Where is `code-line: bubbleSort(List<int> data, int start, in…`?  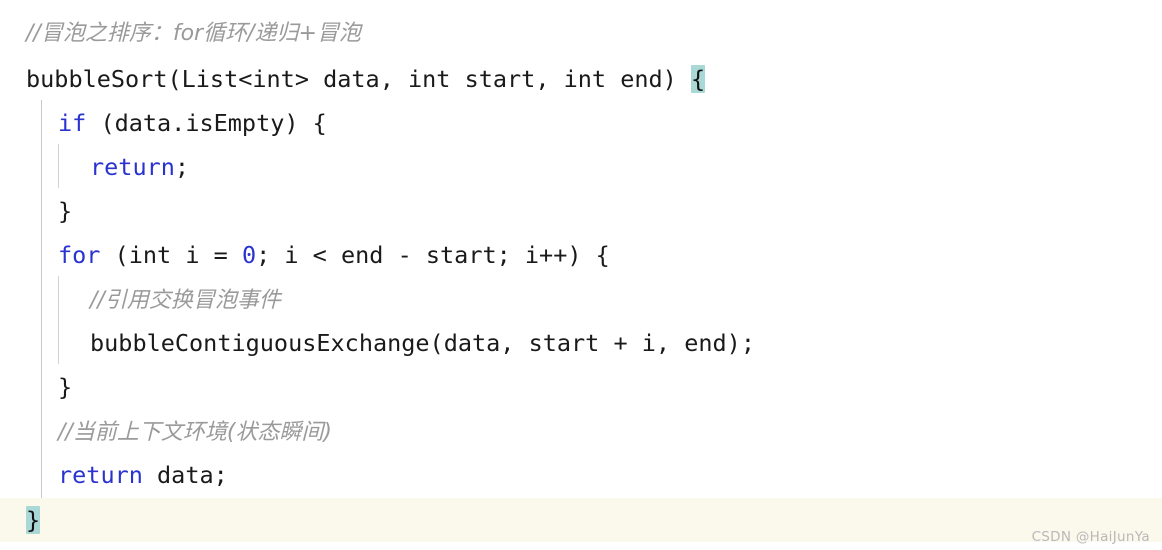
code-line: bubbleSort(List<int> data, int start, in… is located at coordinates (581, 79).